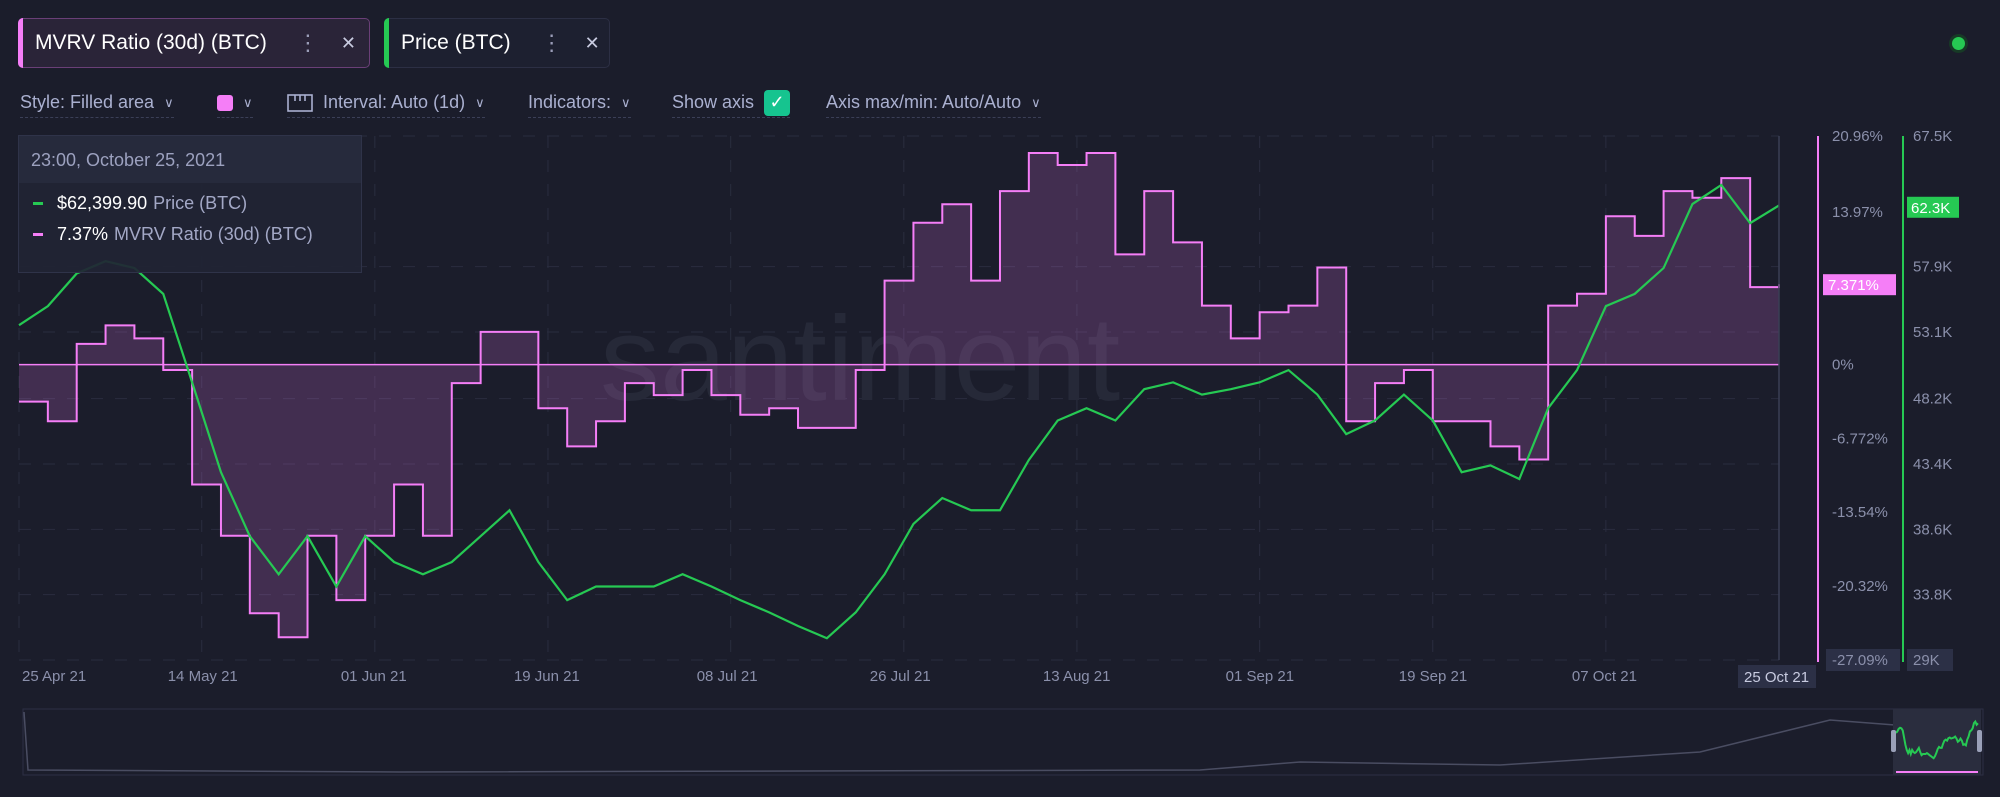 This screenshot has width=2000, height=797. I want to click on mvrv-axis-tick: 0%, so click(1843, 365).